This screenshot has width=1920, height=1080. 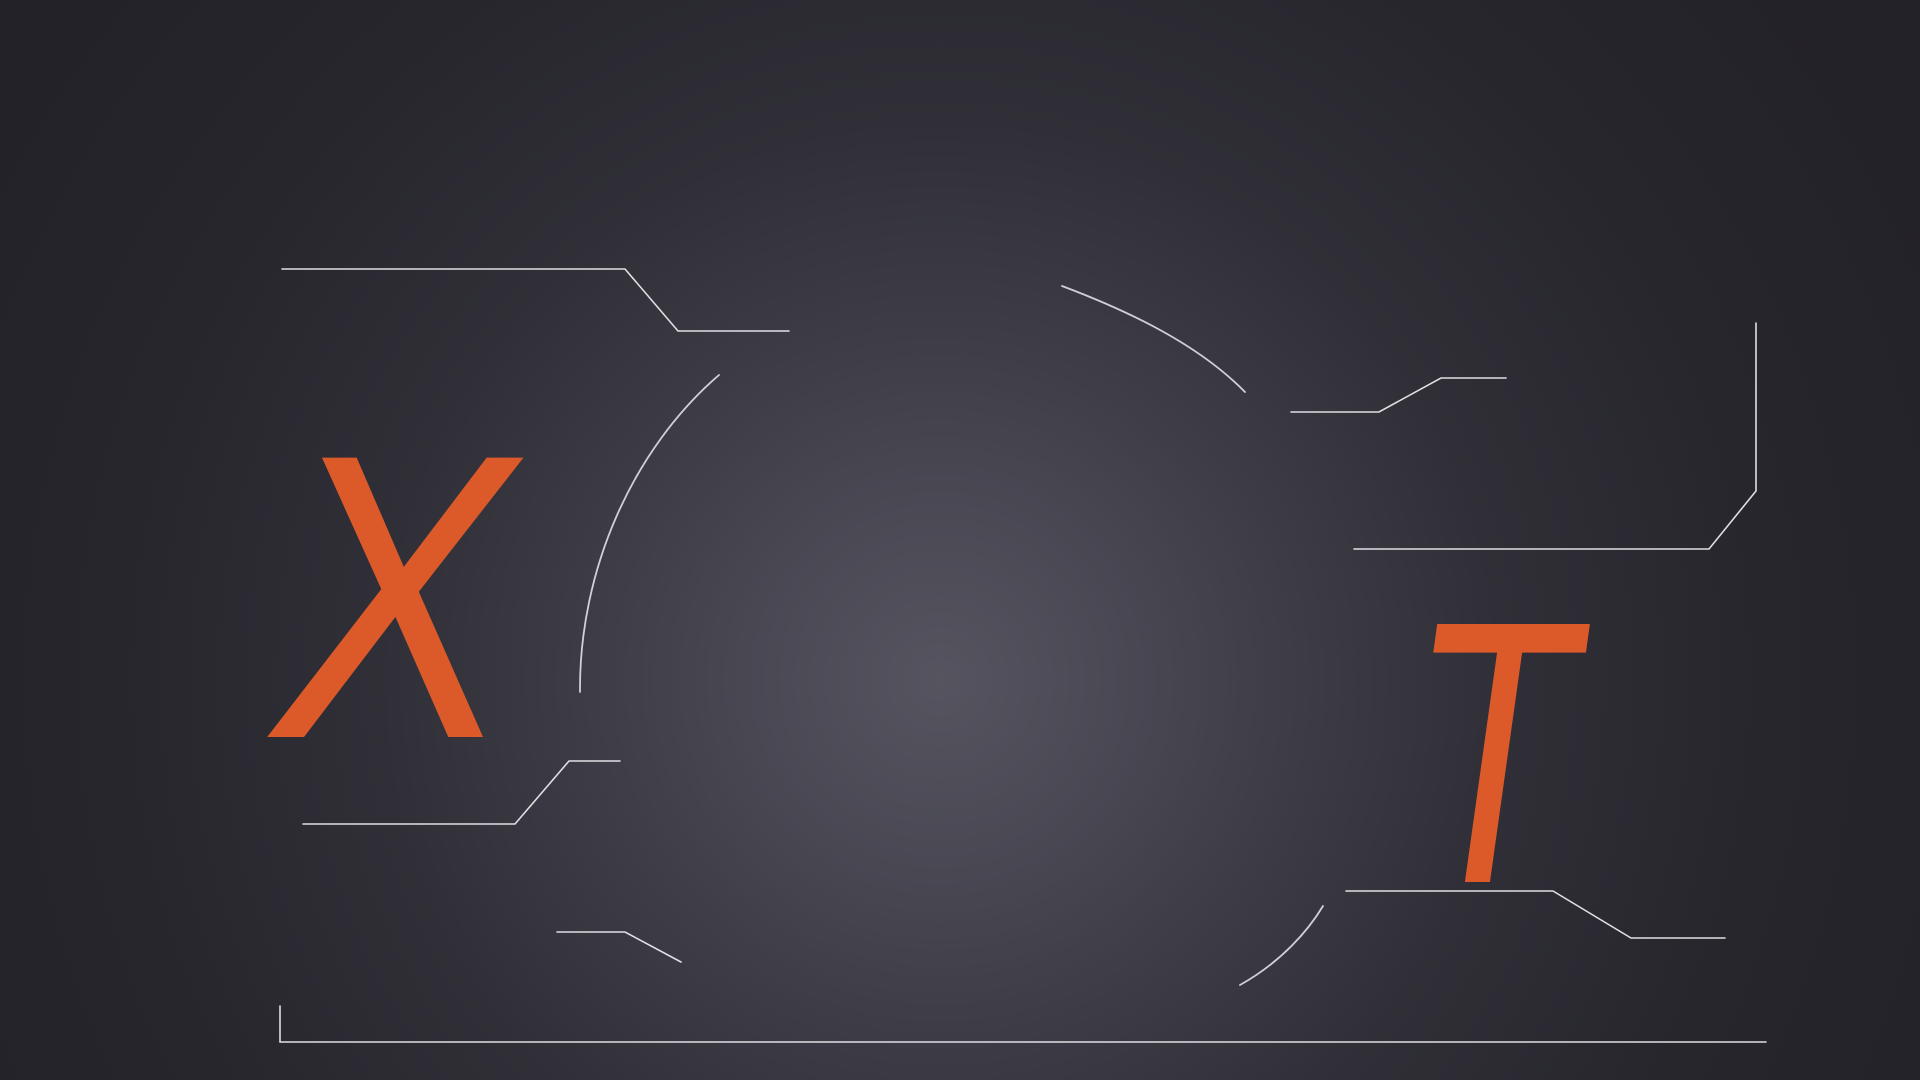 What do you see at coordinates (393, 597) in the screenshot?
I see `orange-letter-x: X` at bounding box center [393, 597].